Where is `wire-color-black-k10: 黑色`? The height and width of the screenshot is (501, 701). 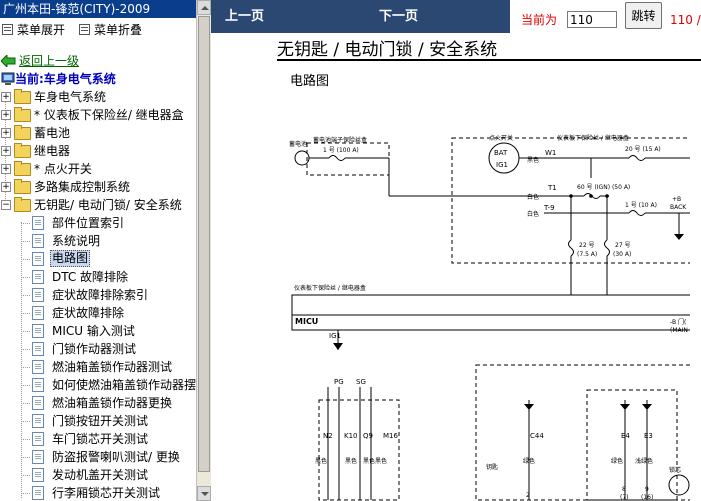
wire-color-black-k10: 黑色 is located at coordinates (351, 461).